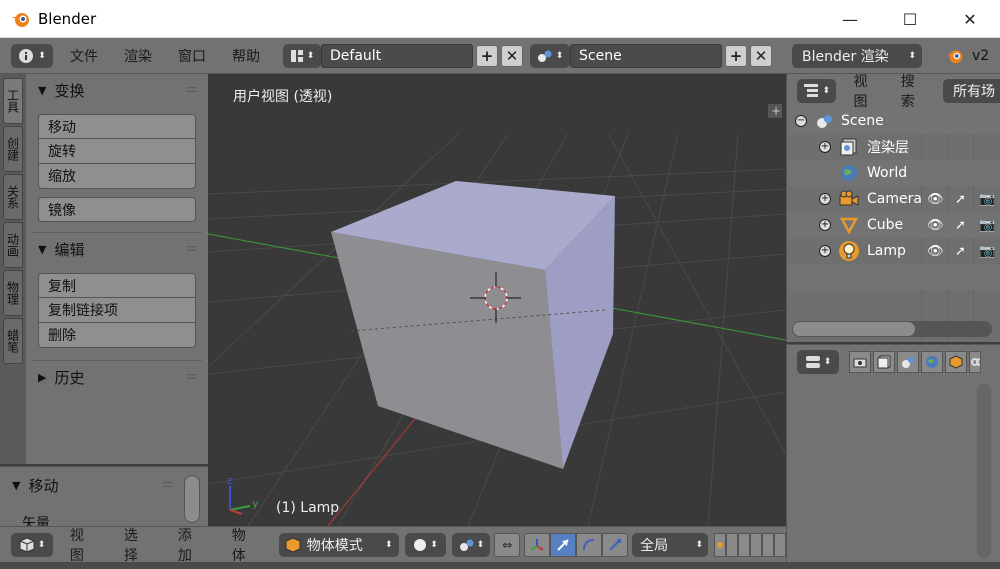  What do you see at coordinates (893, 303) in the screenshot?
I see `outliner-empty-row` at bounding box center [893, 303].